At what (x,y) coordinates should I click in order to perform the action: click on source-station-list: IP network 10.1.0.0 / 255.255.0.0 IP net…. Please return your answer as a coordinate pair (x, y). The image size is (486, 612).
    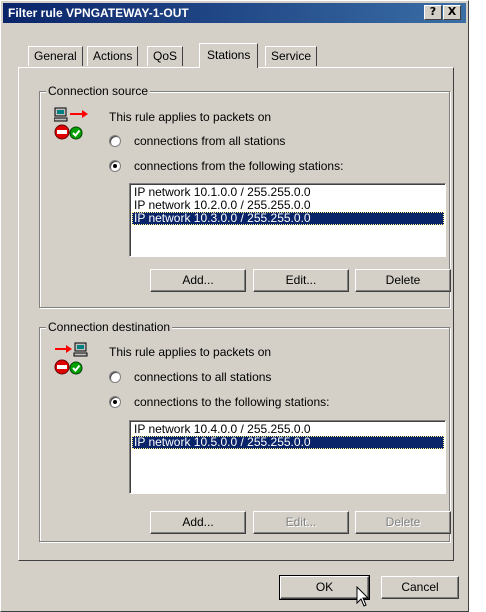
    Looking at the image, I should click on (287, 220).